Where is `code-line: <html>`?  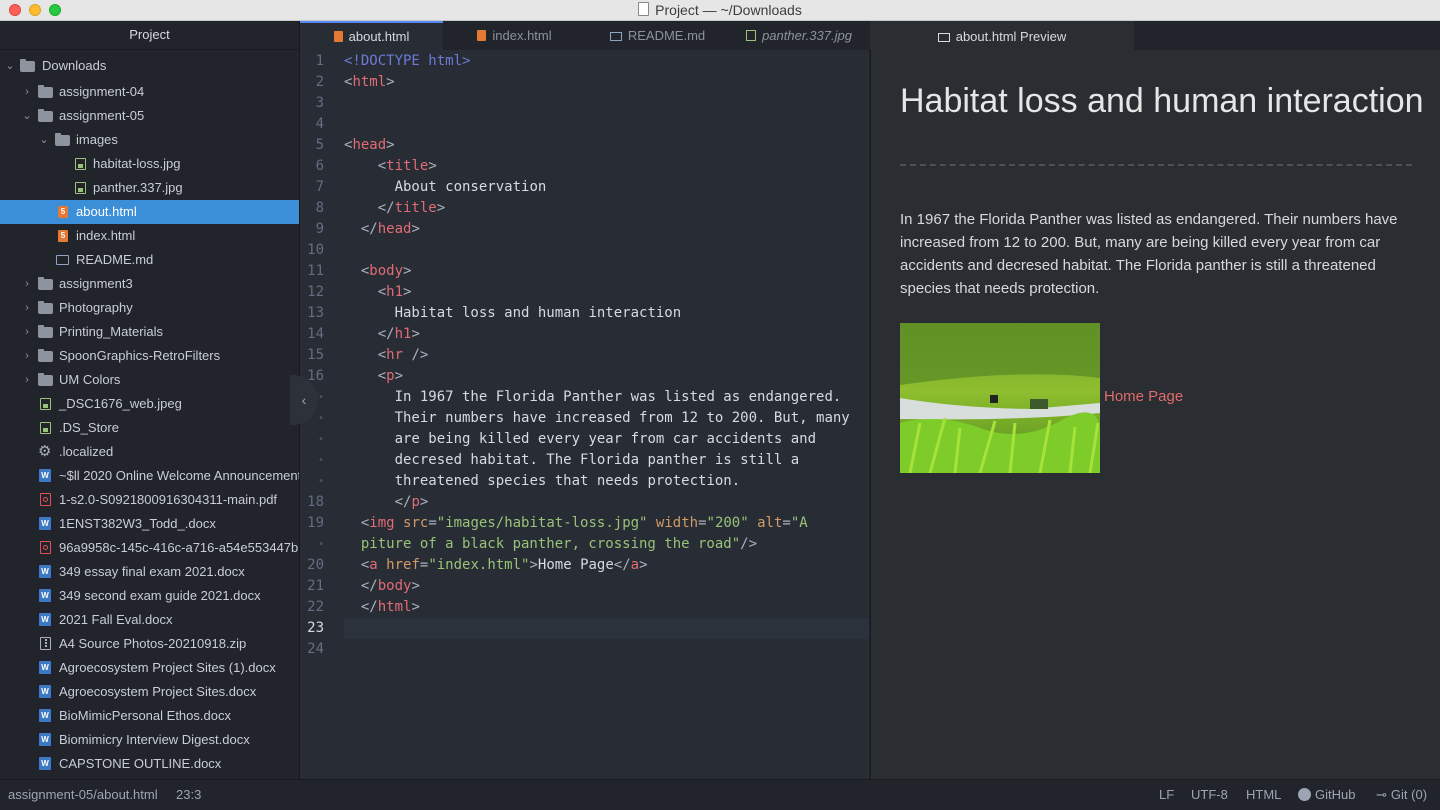 code-line: <html> is located at coordinates (369, 82).